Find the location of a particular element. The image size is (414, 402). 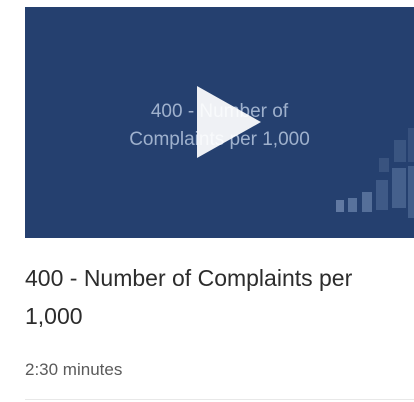

video-duration: 2:30 minutes is located at coordinates (74, 369).